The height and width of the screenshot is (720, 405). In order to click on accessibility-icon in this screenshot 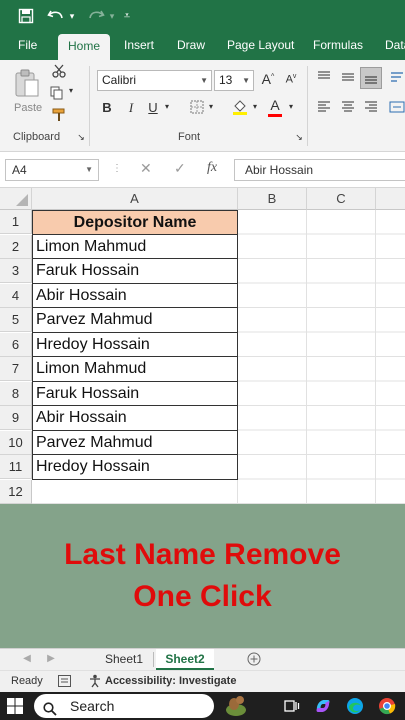, I will do `click(95, 682)`.